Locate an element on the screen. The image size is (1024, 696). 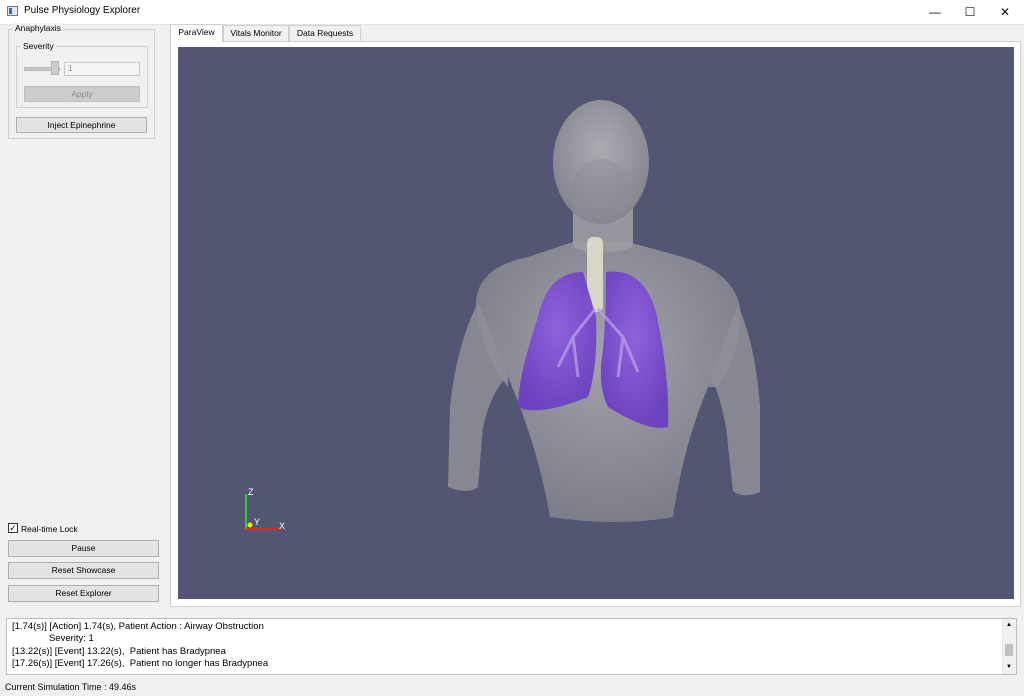
severity-label: Severity is located at coordinates (38, 46).